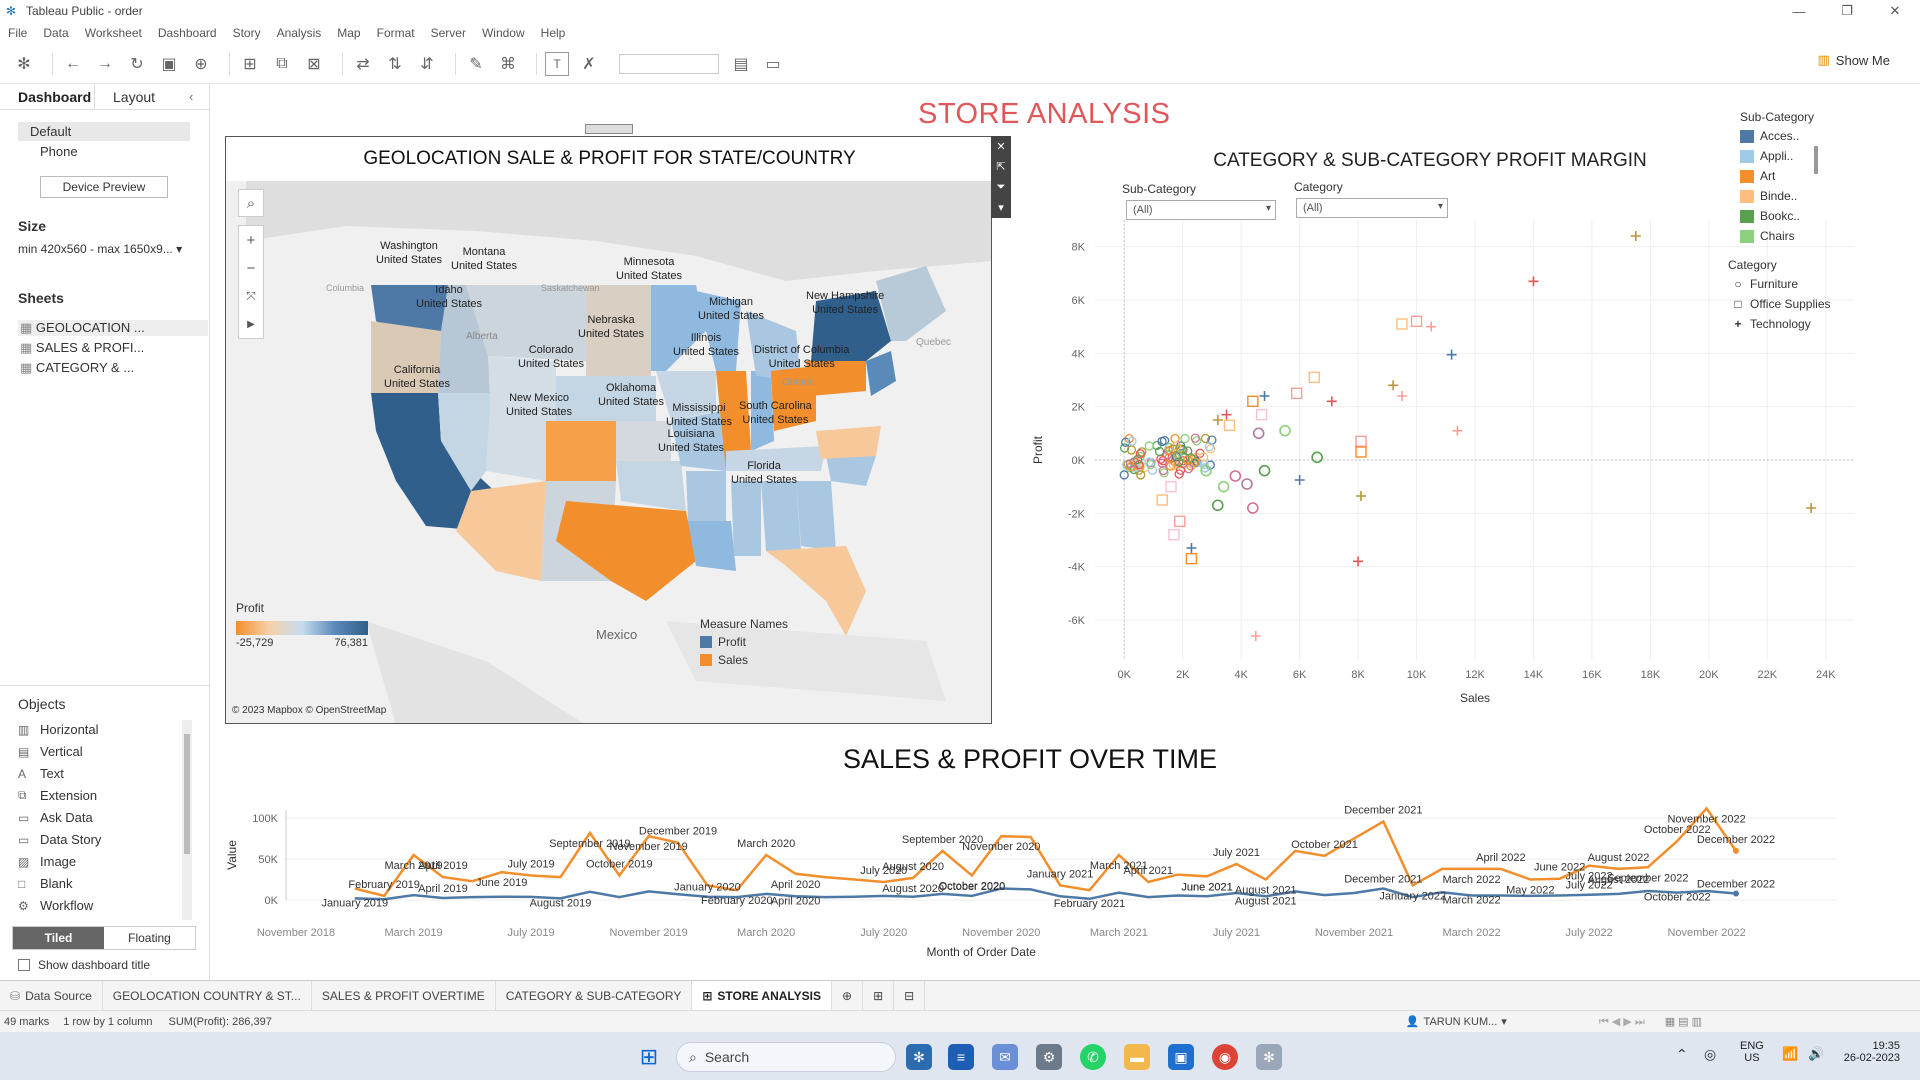 The height and width of the screenshot is (1080, 1920). Describe the element at coordinates (59, 839) in the screenshot. I see `object-data-story: ▭ Data Story` at that location.